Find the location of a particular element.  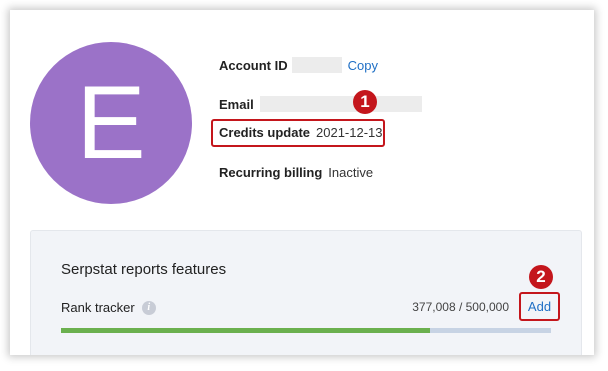

recurring-billing-row: Recurring billing Inactive is located at coordinates (296, 172).